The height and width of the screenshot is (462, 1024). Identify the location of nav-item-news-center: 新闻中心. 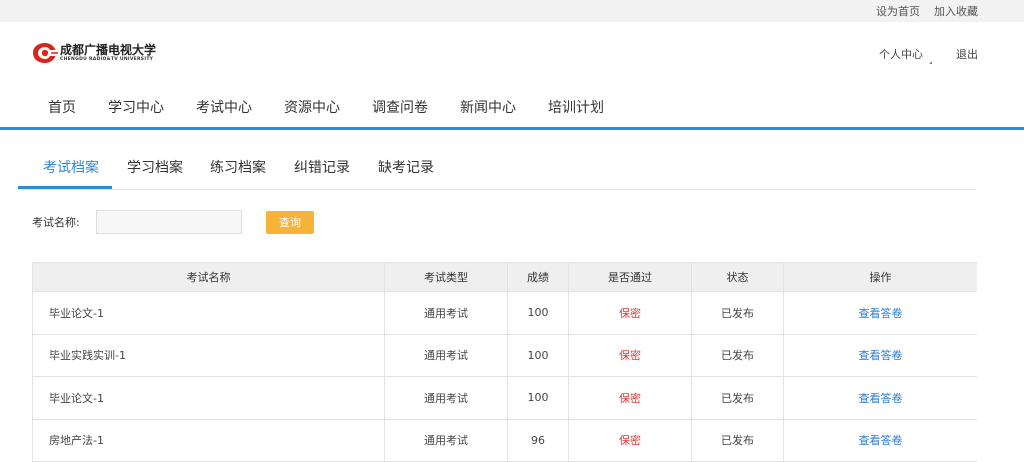
(488, 107).